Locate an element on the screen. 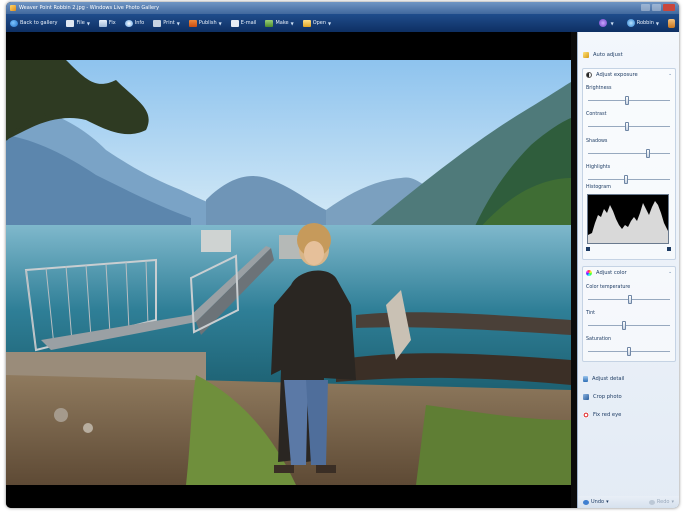 This screenshot has width=685, height=512. auto-adjust-button: Auto adjust is located at coordinates (603, 55).